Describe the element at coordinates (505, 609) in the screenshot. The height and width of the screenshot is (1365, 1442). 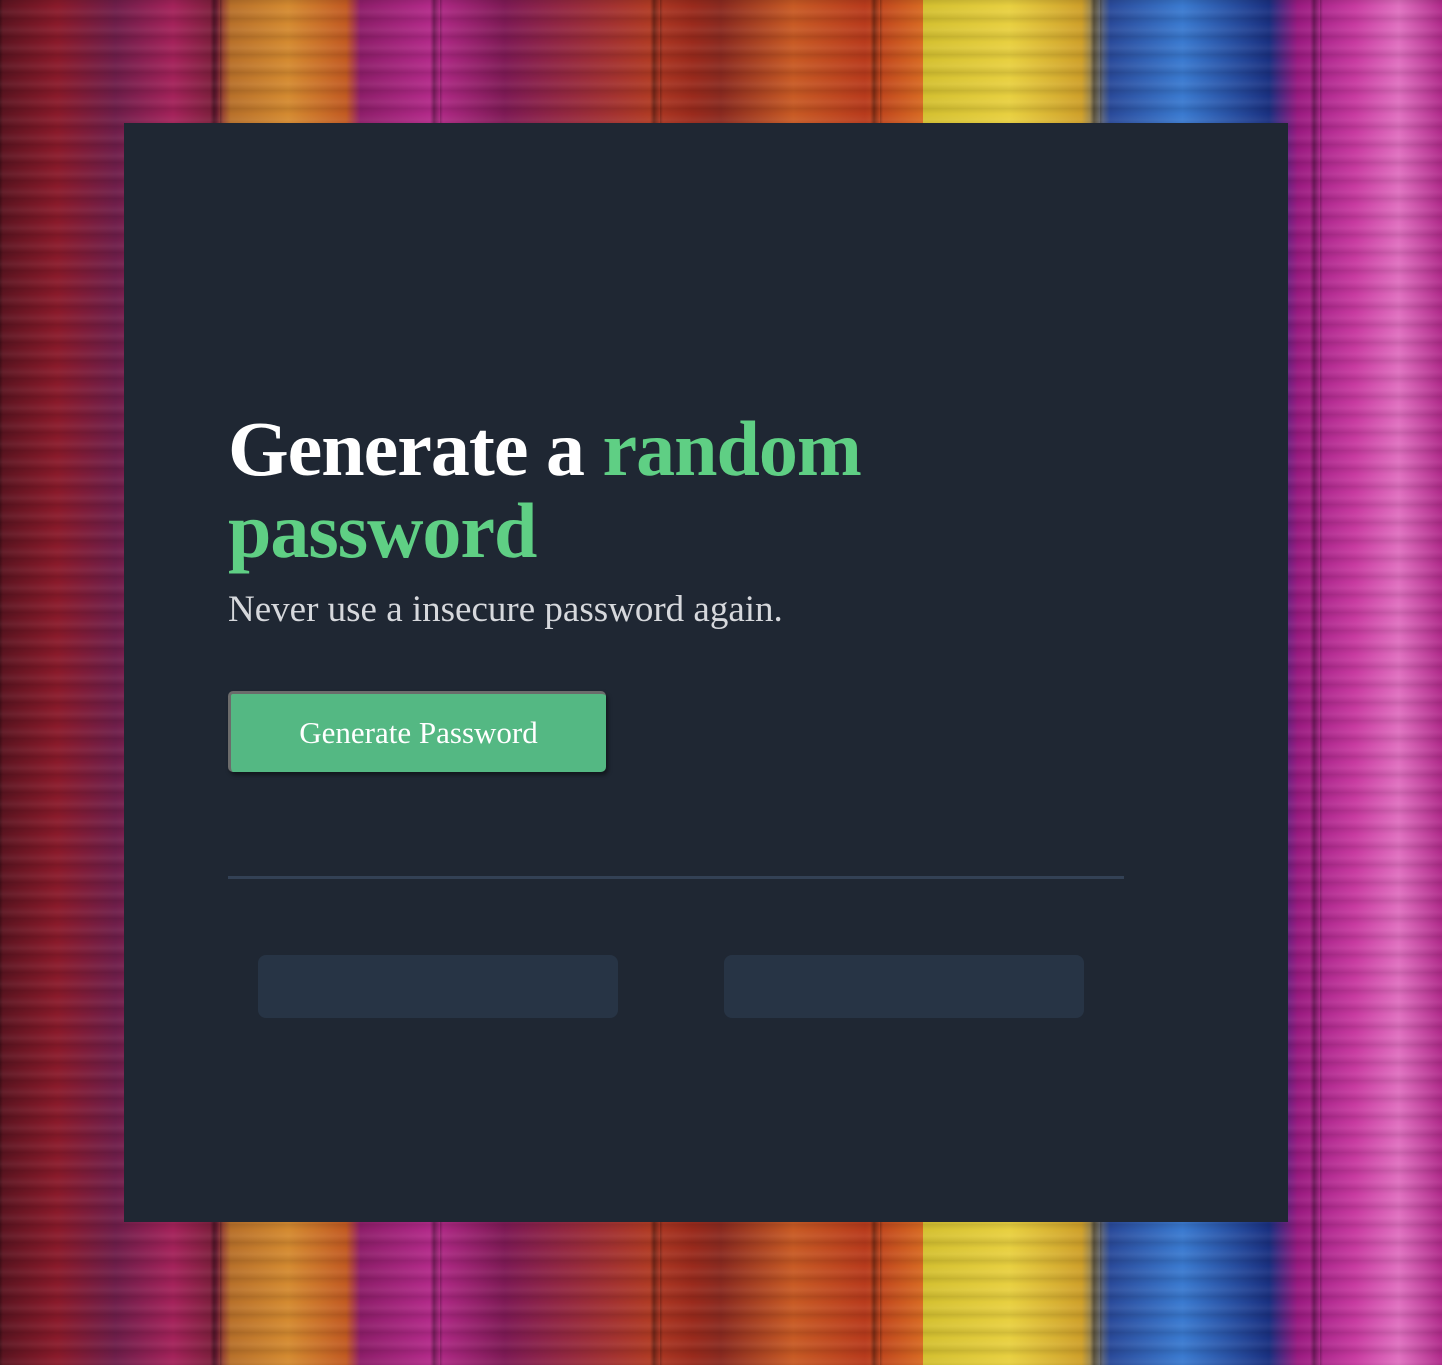
I see `page-subtitle: Never use a insecure password again.` at that location.